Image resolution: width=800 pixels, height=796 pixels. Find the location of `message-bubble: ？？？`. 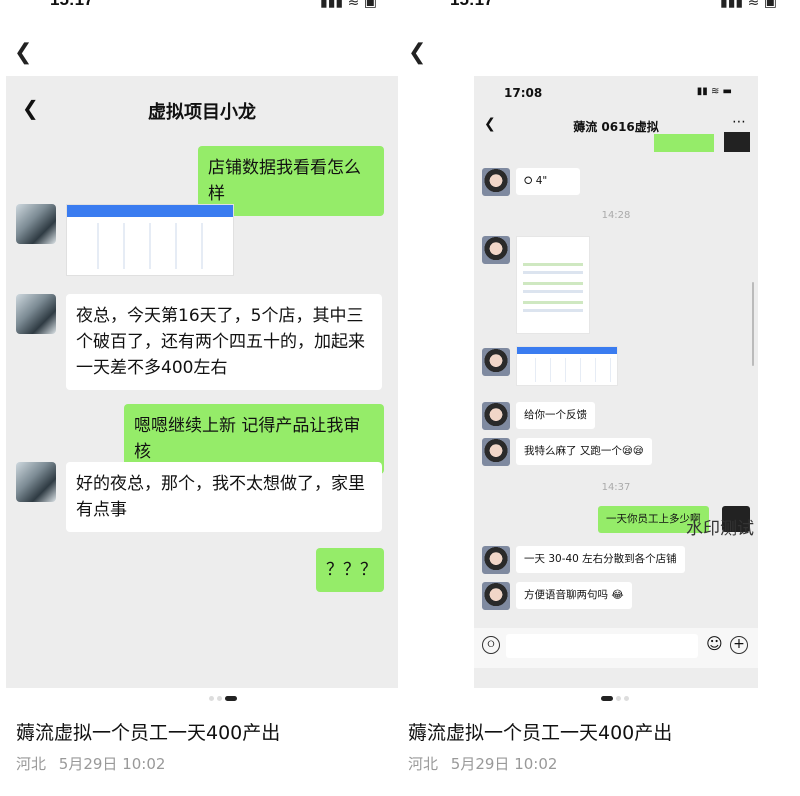

message-bubble: ？？？ is located at coordinates (350, 570).